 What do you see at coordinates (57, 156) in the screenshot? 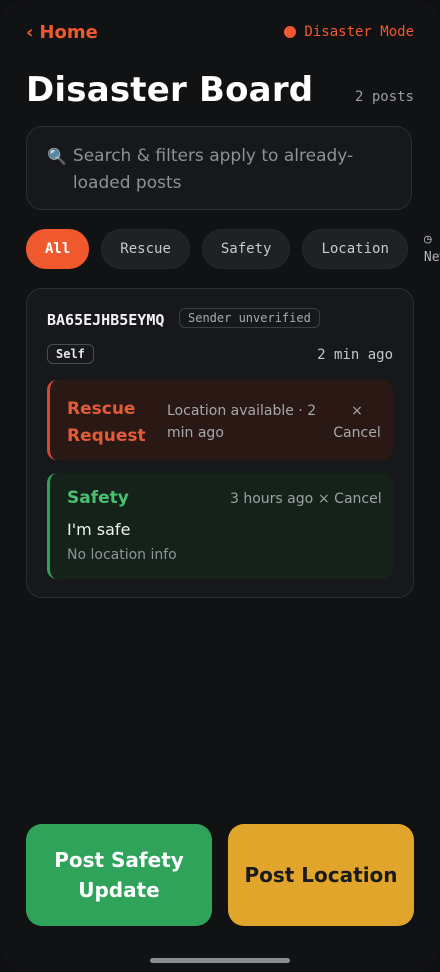
I see `search-icon: 🔍` at bounding box center [57, 156].